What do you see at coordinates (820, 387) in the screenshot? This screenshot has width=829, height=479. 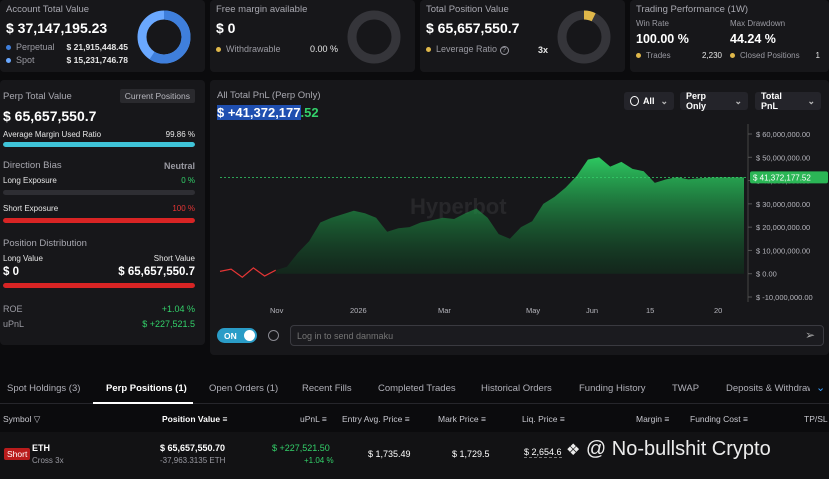 I see `tabs-chevron-down-icon: ⌄` at bounding box center [820, 387].